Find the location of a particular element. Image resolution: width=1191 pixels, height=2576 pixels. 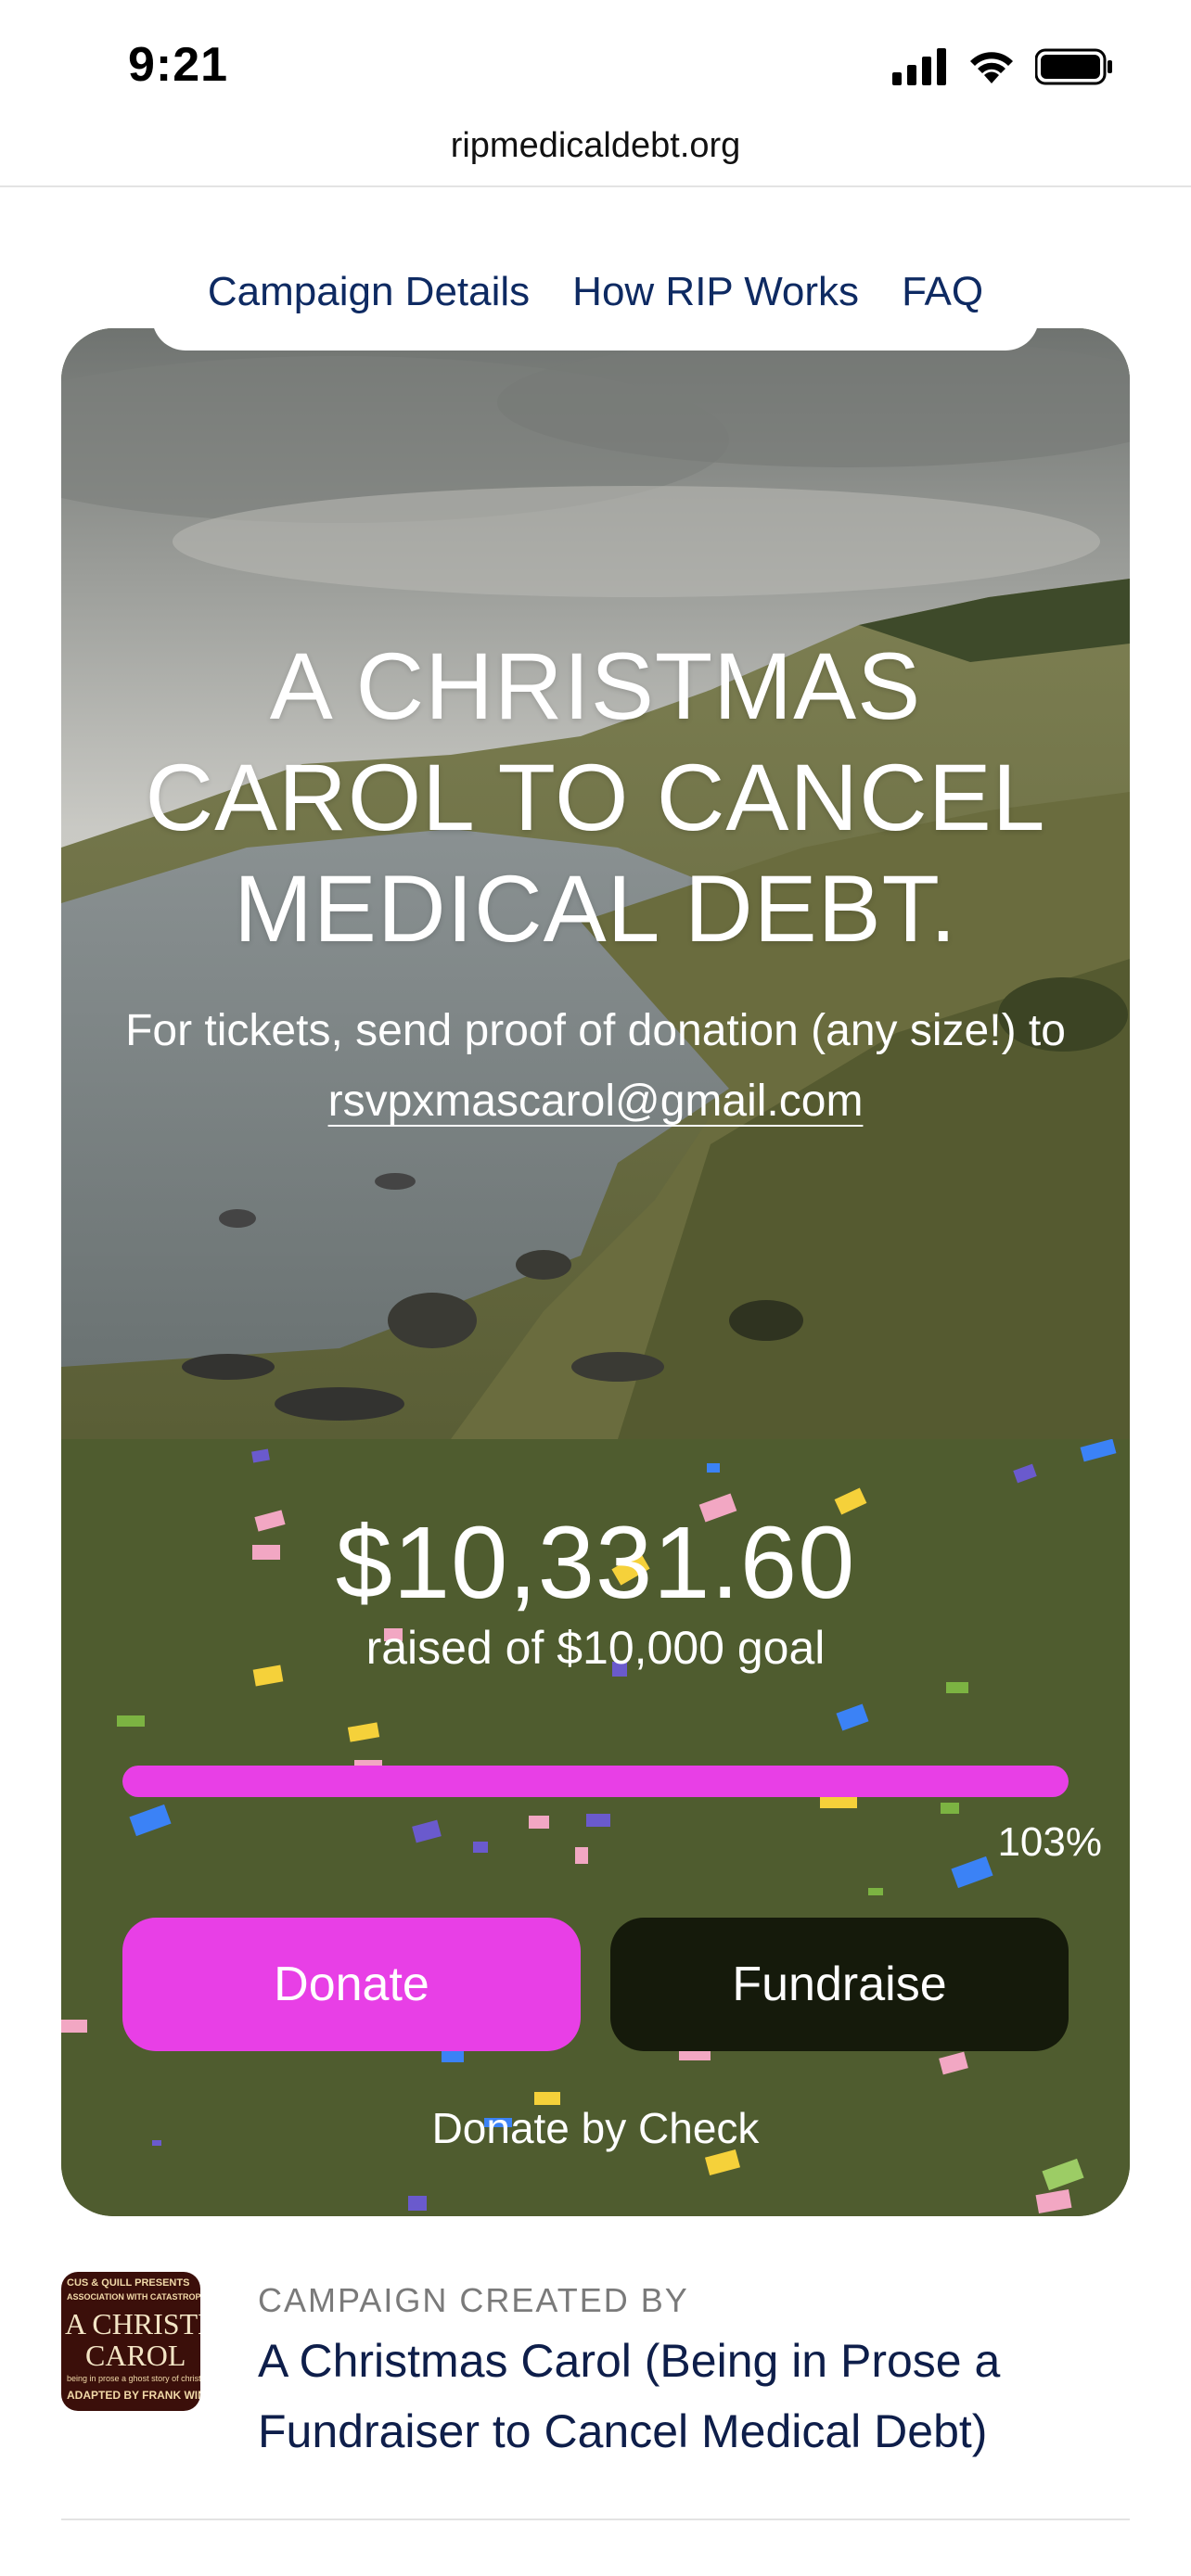

amount-raised: $10,331.60 is located at coordinates (595, 1563).